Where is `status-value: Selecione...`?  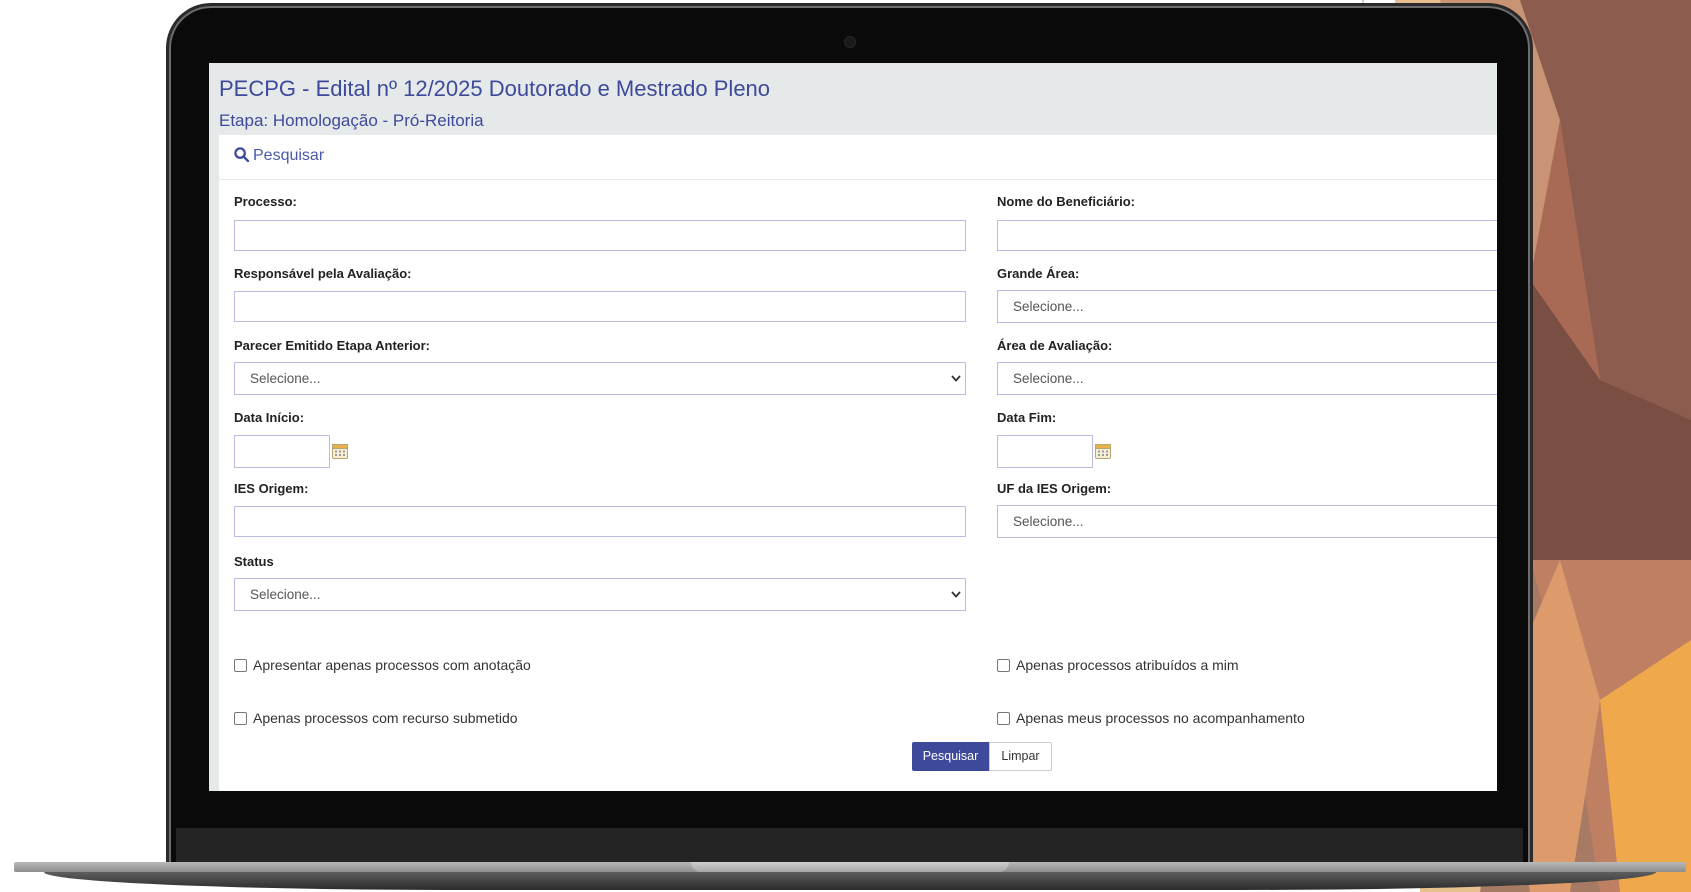
status-value: Selecione... is located at coordinates (285, 594).